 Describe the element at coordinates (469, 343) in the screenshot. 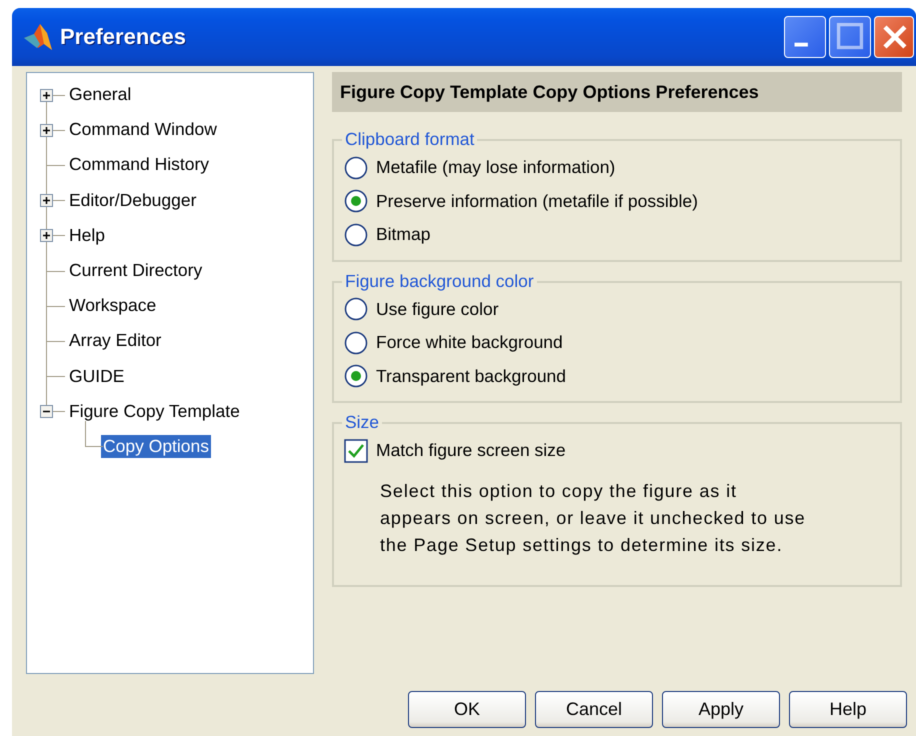

I see `option-label: Force white background` at that location.